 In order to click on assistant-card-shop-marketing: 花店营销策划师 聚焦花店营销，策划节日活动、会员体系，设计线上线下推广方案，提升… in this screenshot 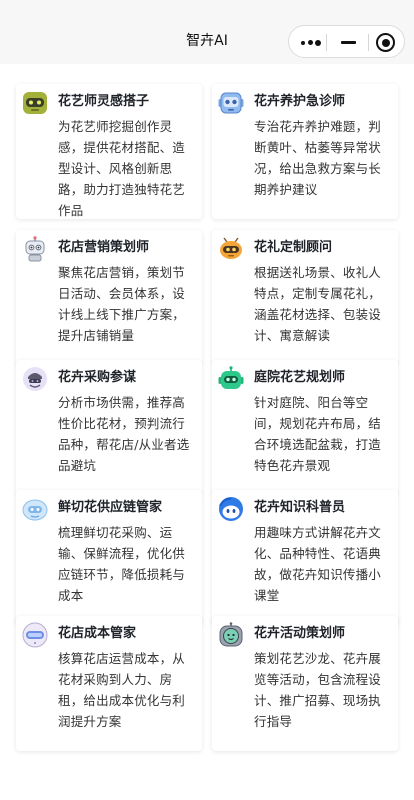, I will do `click(109, 297)`.